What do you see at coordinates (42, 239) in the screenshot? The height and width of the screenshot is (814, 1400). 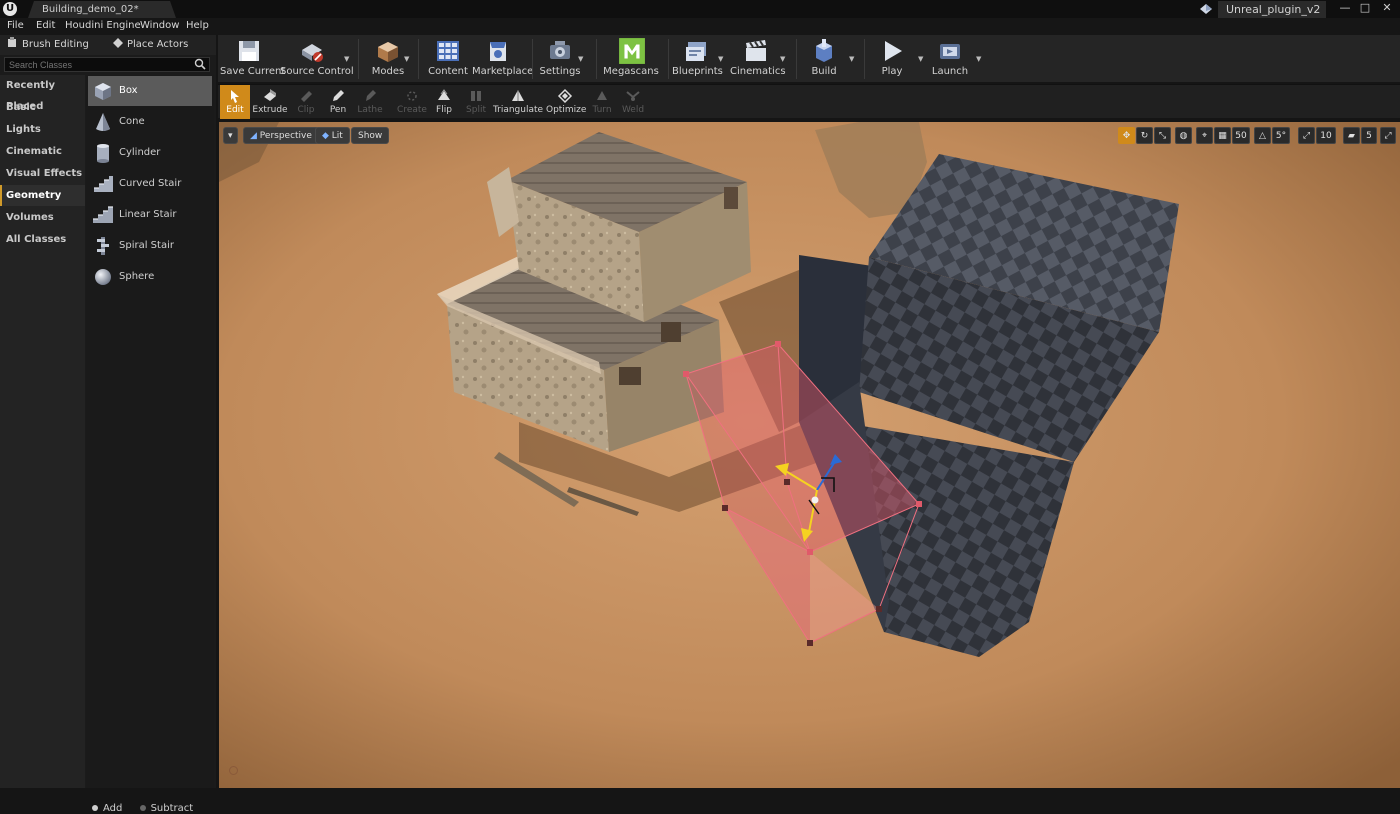 I see `category-all-classes: All Classes` at bounding box center [42, 239].